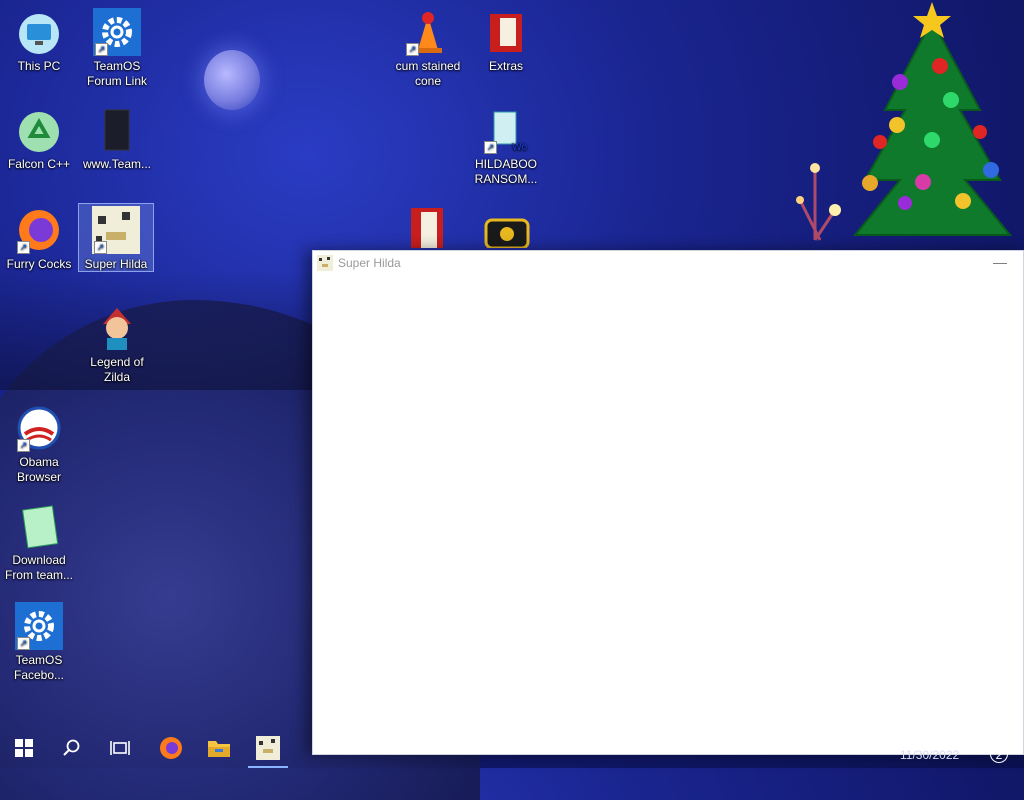  I want to click on obama-logo-icon: ↗, so click(39, 428).